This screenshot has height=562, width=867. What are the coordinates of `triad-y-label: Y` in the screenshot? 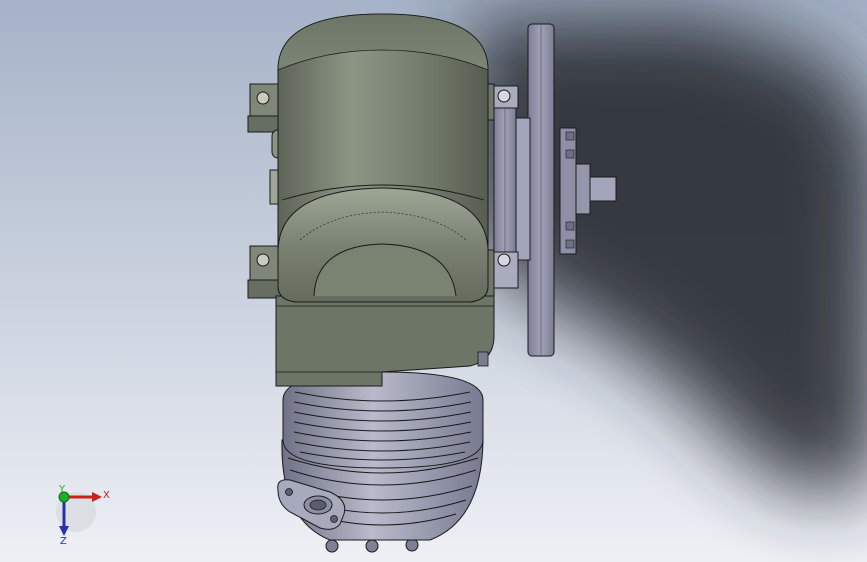 It's located at (62, 489).